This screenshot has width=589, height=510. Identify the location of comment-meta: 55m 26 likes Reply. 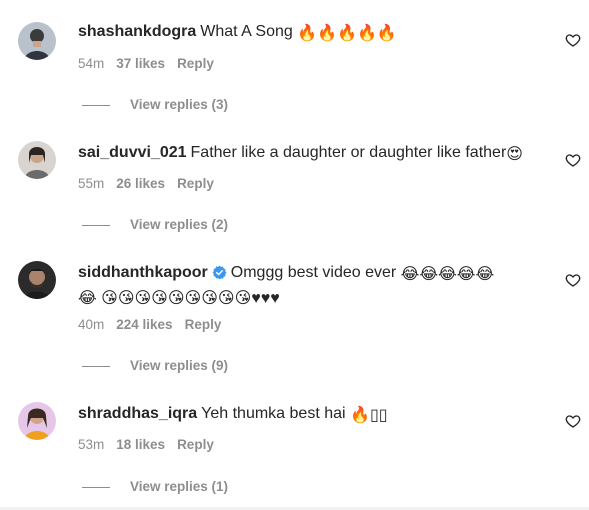
(152, 184).